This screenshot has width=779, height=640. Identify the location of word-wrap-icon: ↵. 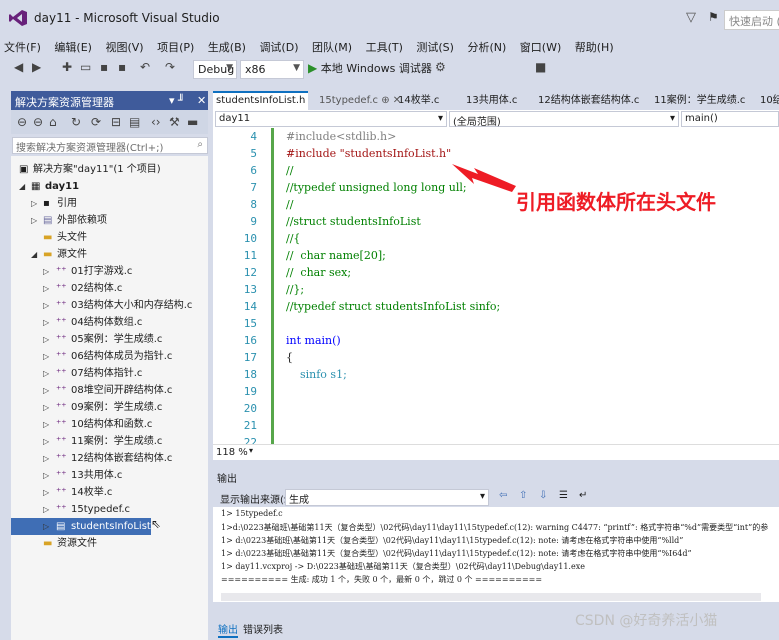
(583, 495).